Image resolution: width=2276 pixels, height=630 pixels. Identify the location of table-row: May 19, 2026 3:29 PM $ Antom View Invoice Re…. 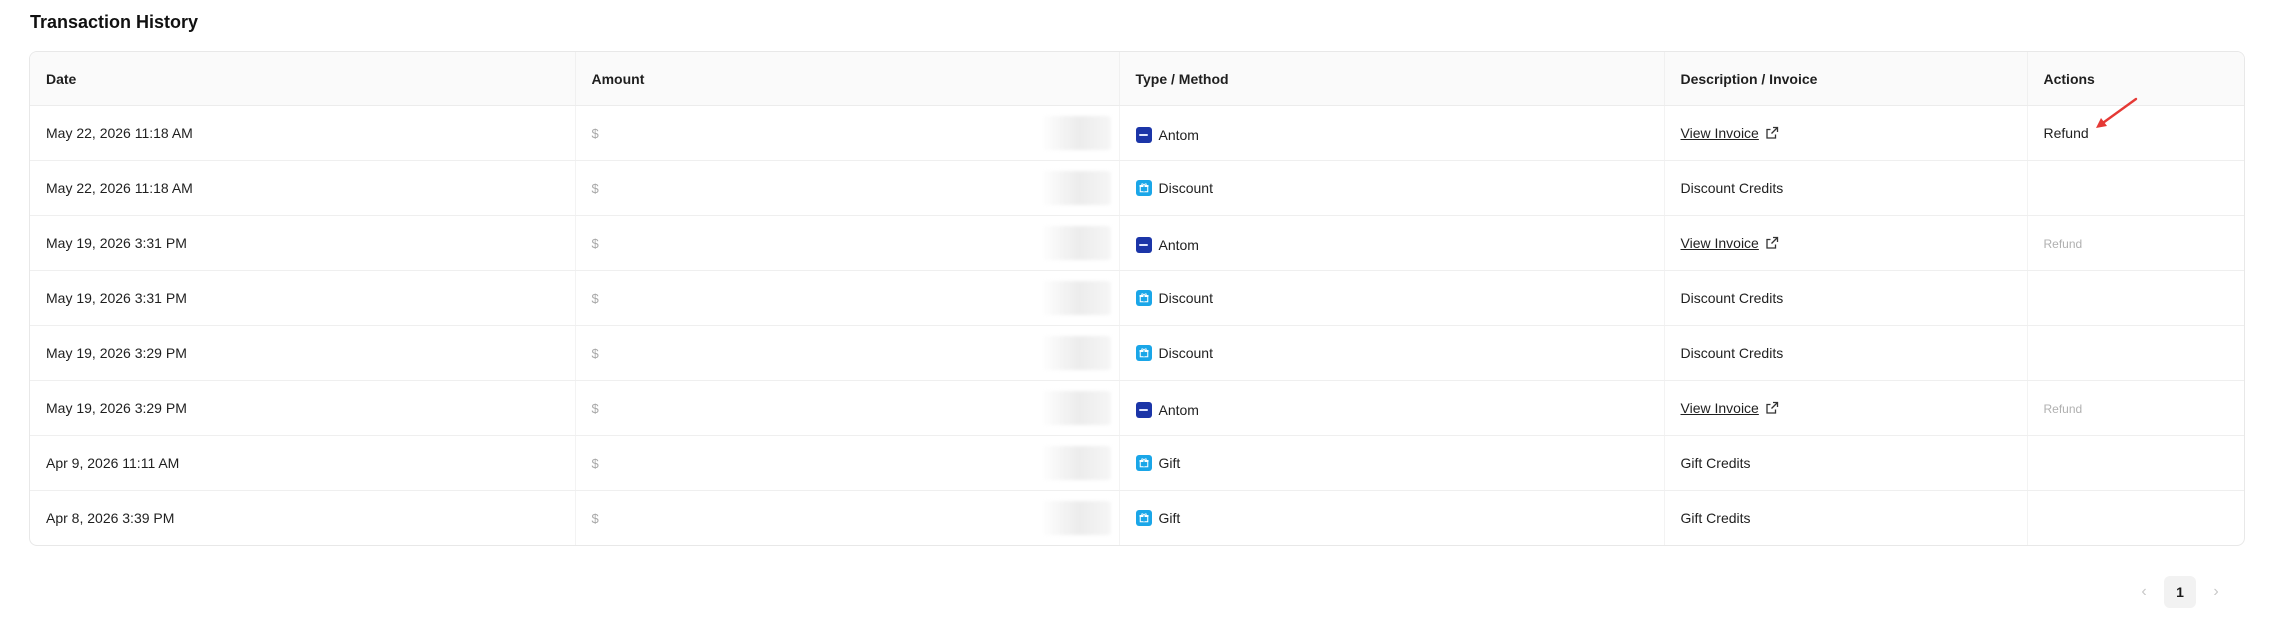
(1137, 408).